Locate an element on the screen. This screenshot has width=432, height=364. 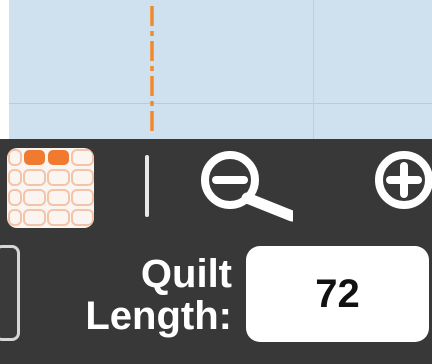
quilt-length-label-line2: Length: is located at coordinates (158, 316).